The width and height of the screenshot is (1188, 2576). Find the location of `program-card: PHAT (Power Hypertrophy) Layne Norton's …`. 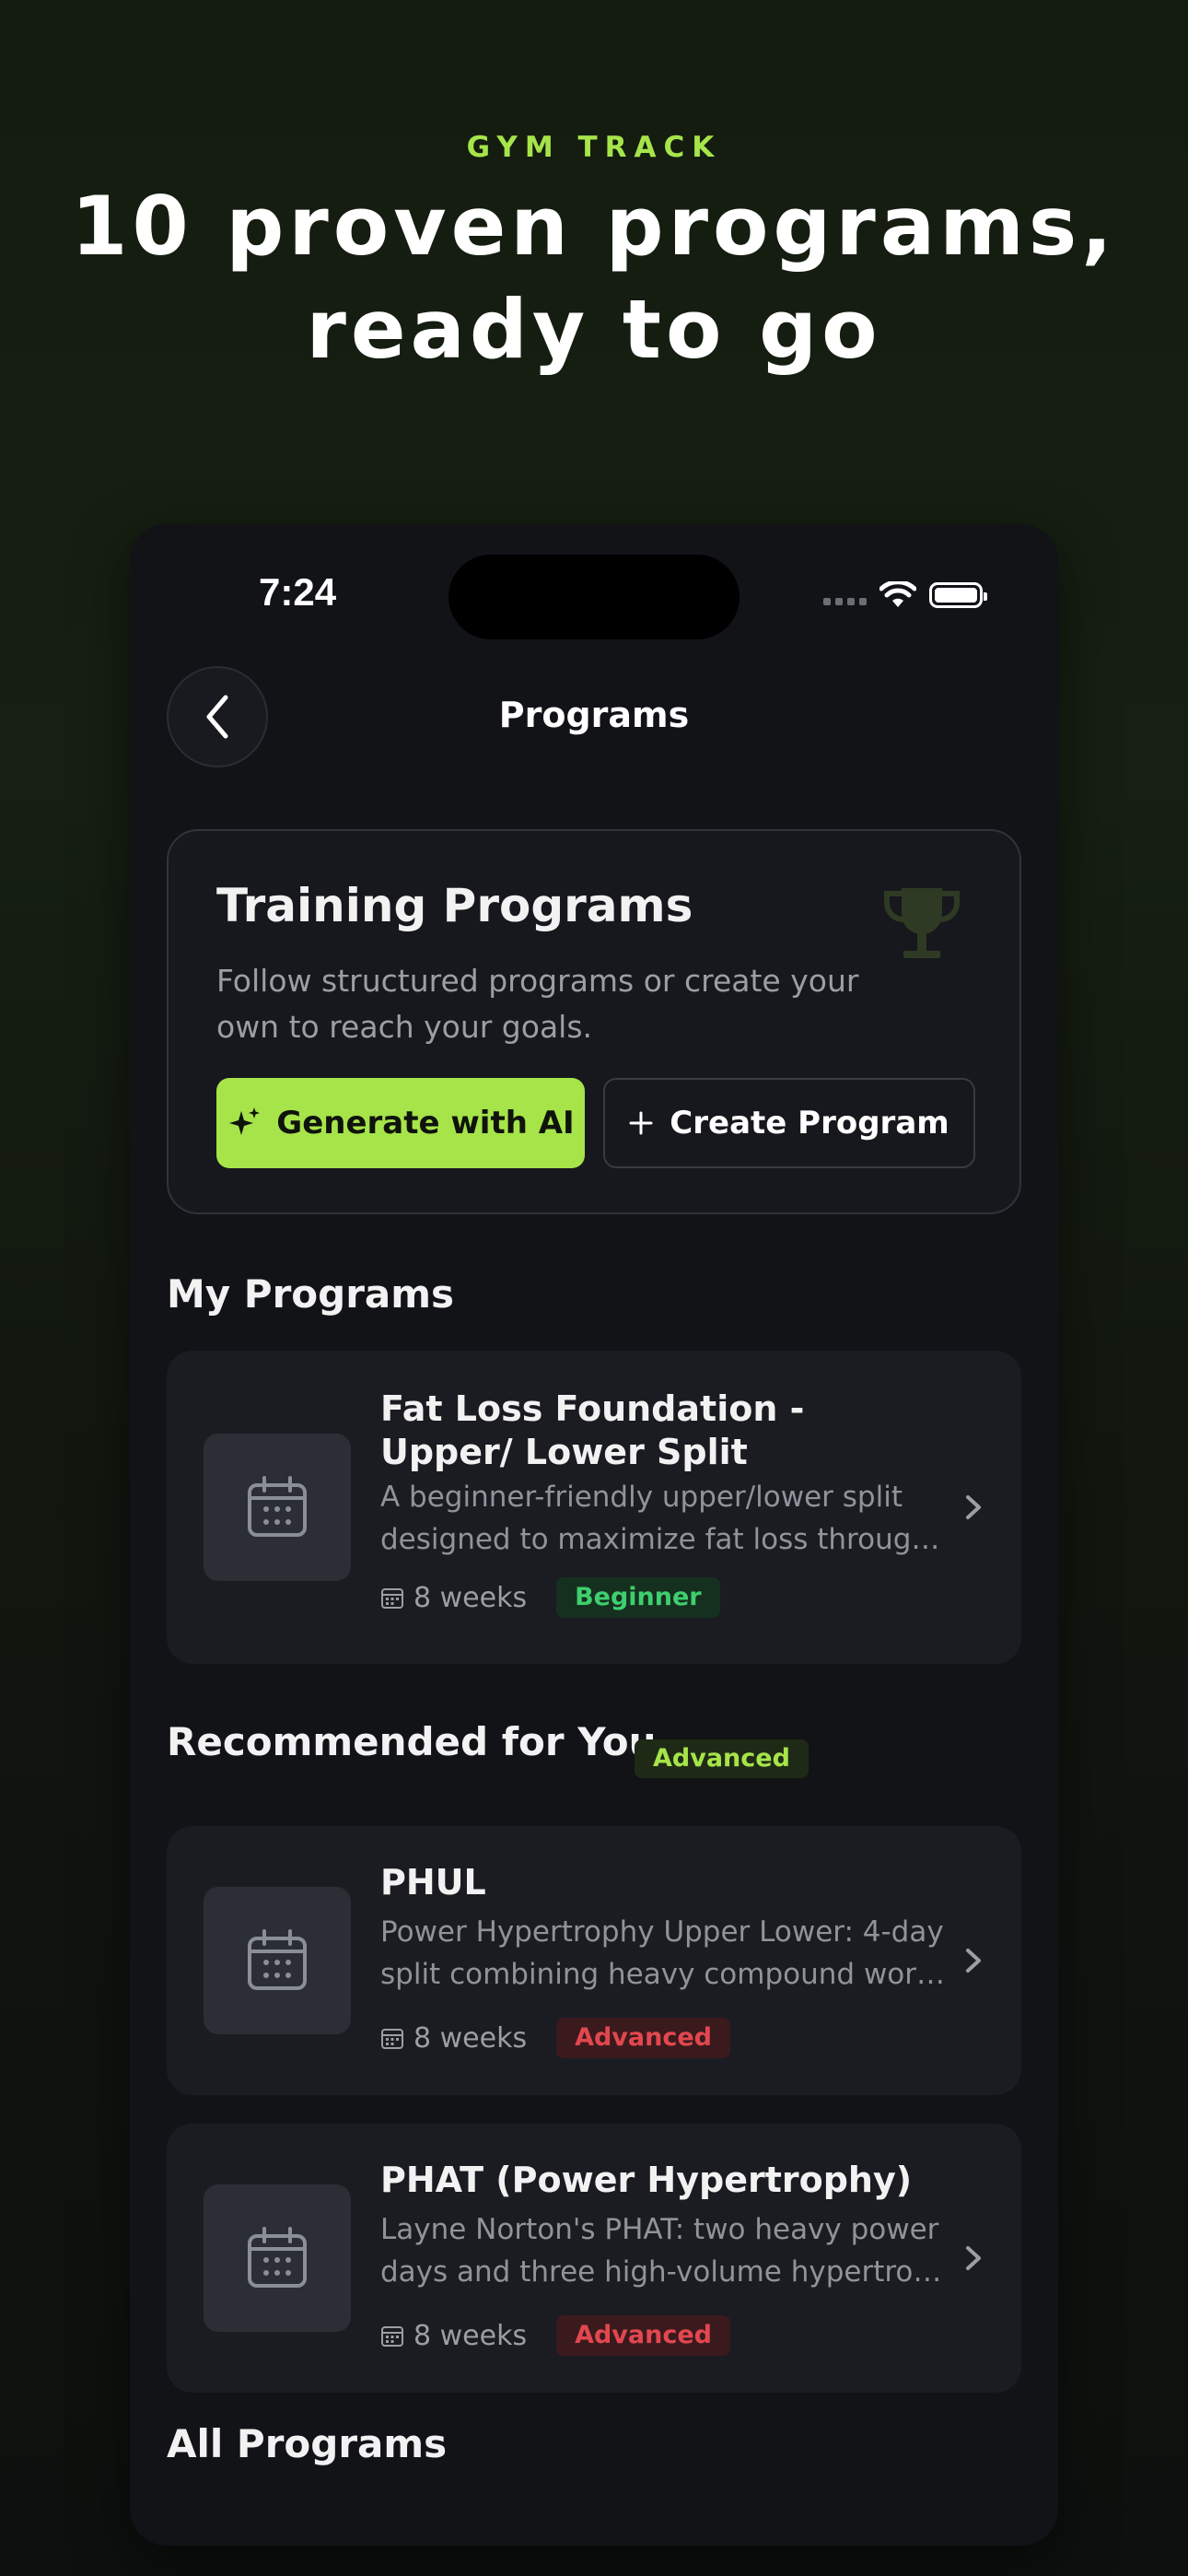

program-card: PHAT (Power Hypertrophy) Layne Norton's … is located at coordinates (594, 2258).